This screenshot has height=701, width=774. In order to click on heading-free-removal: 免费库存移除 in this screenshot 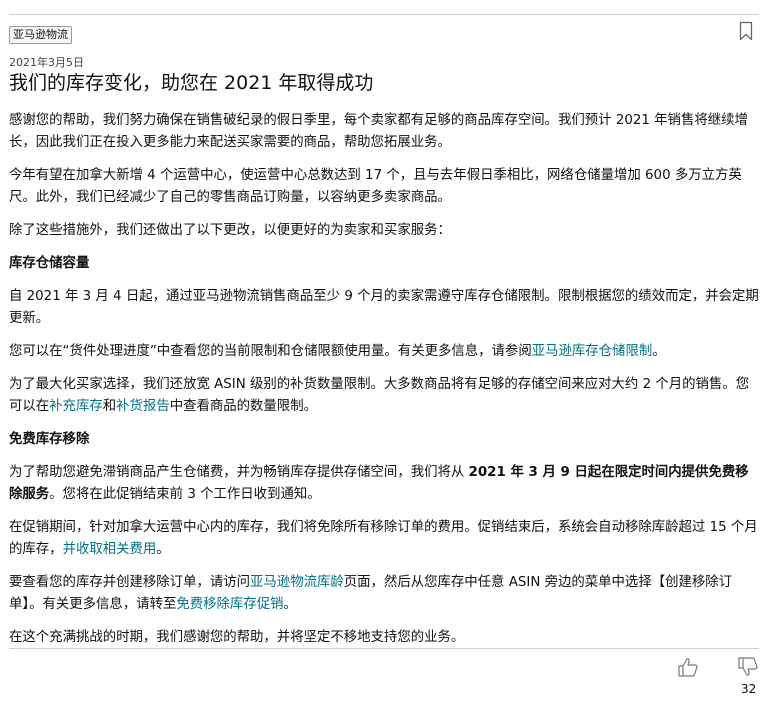, I will do `click(49, 439)`.